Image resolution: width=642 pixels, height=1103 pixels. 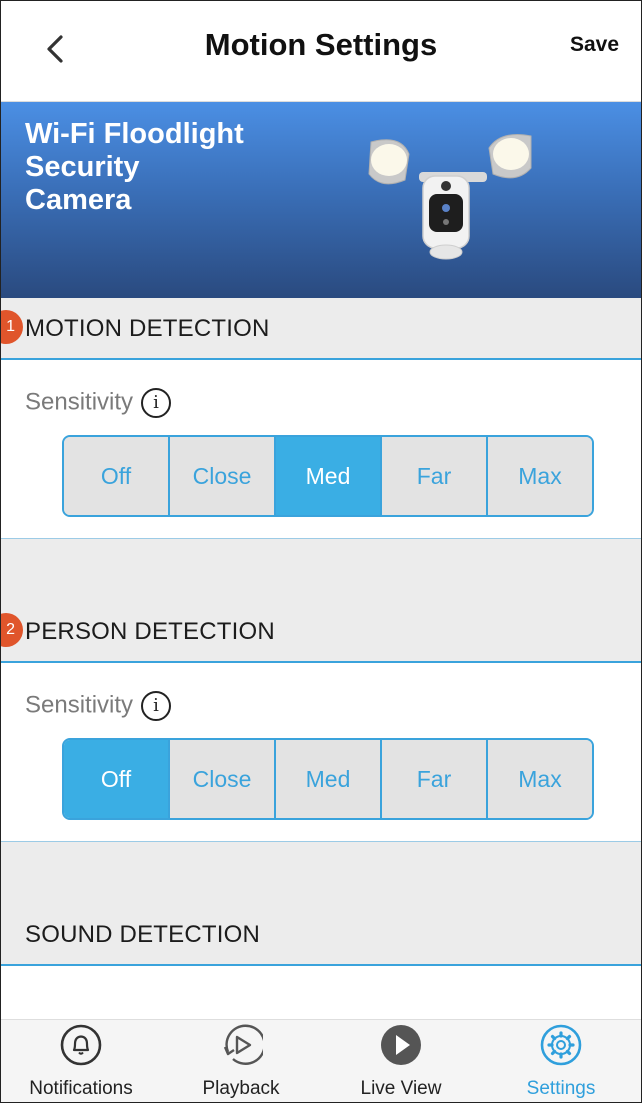 I want to click on sound-sensitivity-panel, so click(x=321, y=996).